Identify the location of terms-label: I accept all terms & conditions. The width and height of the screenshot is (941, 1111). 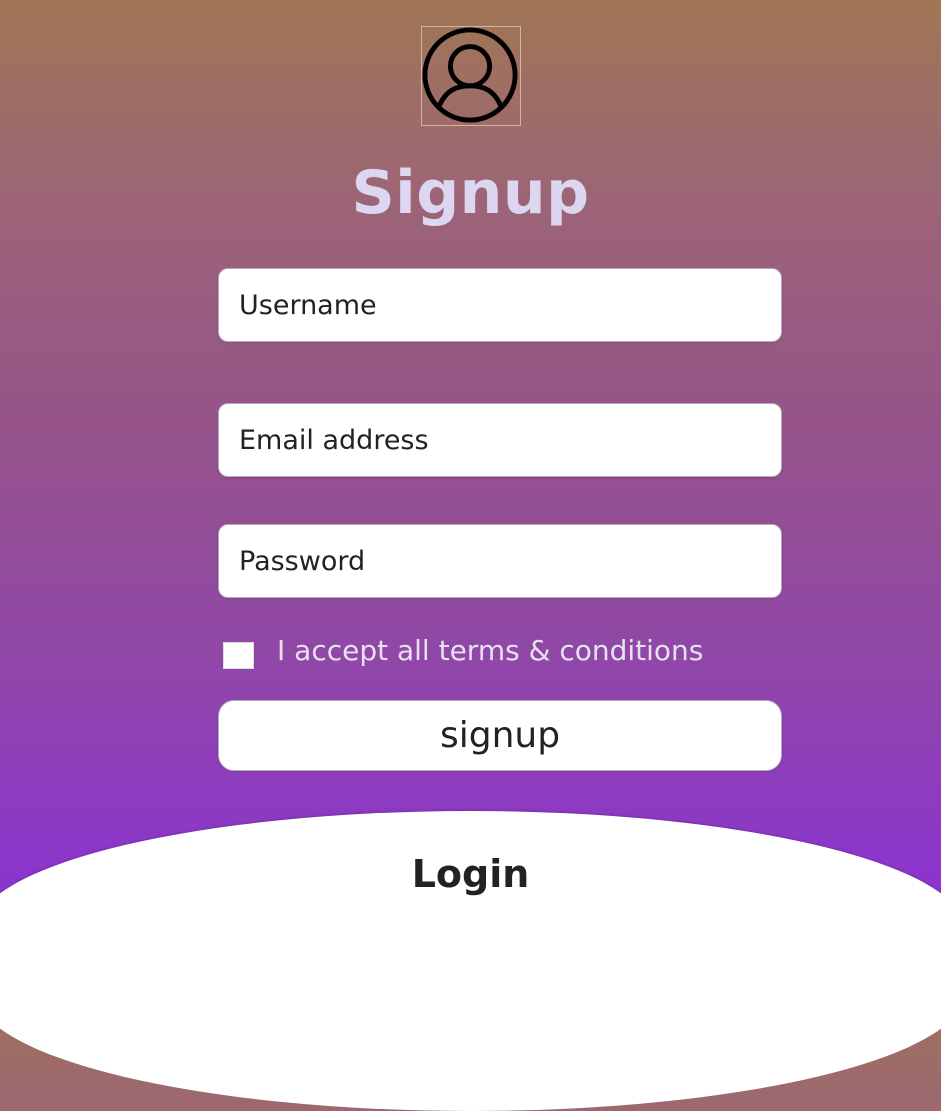
(490, 650).